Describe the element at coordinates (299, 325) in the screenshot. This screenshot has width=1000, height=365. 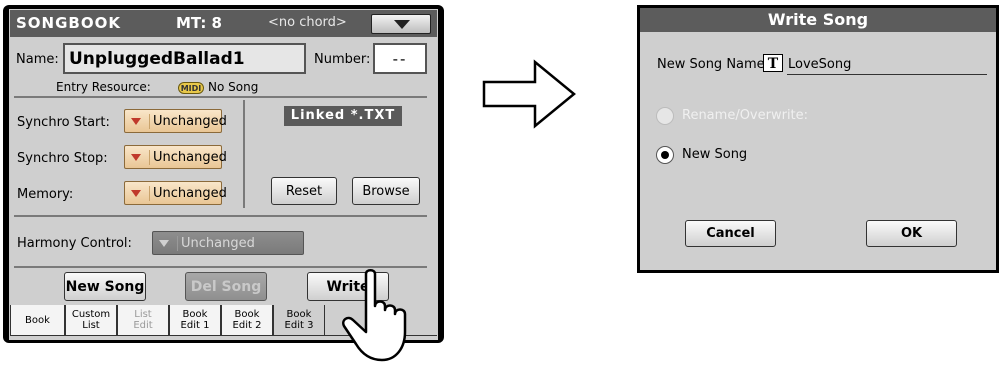
I see `tab-label: Edit 3` at that location.